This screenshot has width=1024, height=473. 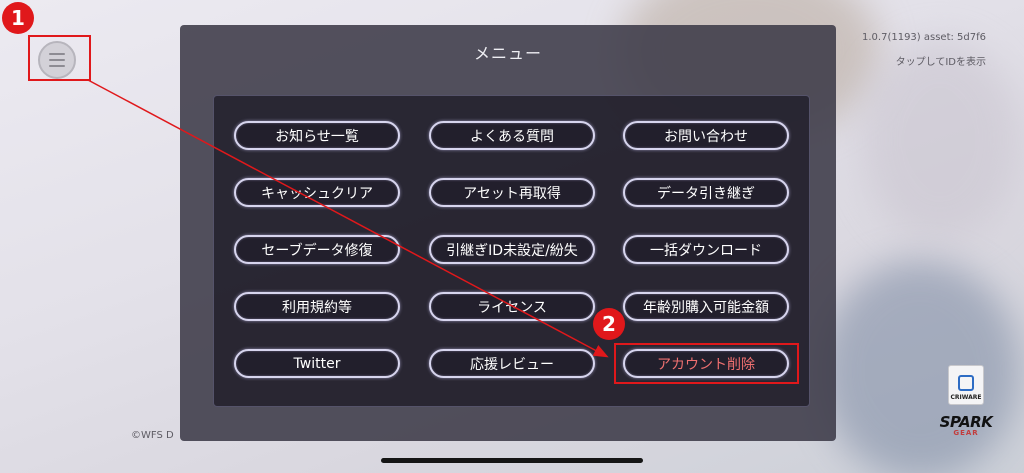 I want to click on version-text: 1.0.7(1193) asset: 5d7f6, so click(x=924, y=37).